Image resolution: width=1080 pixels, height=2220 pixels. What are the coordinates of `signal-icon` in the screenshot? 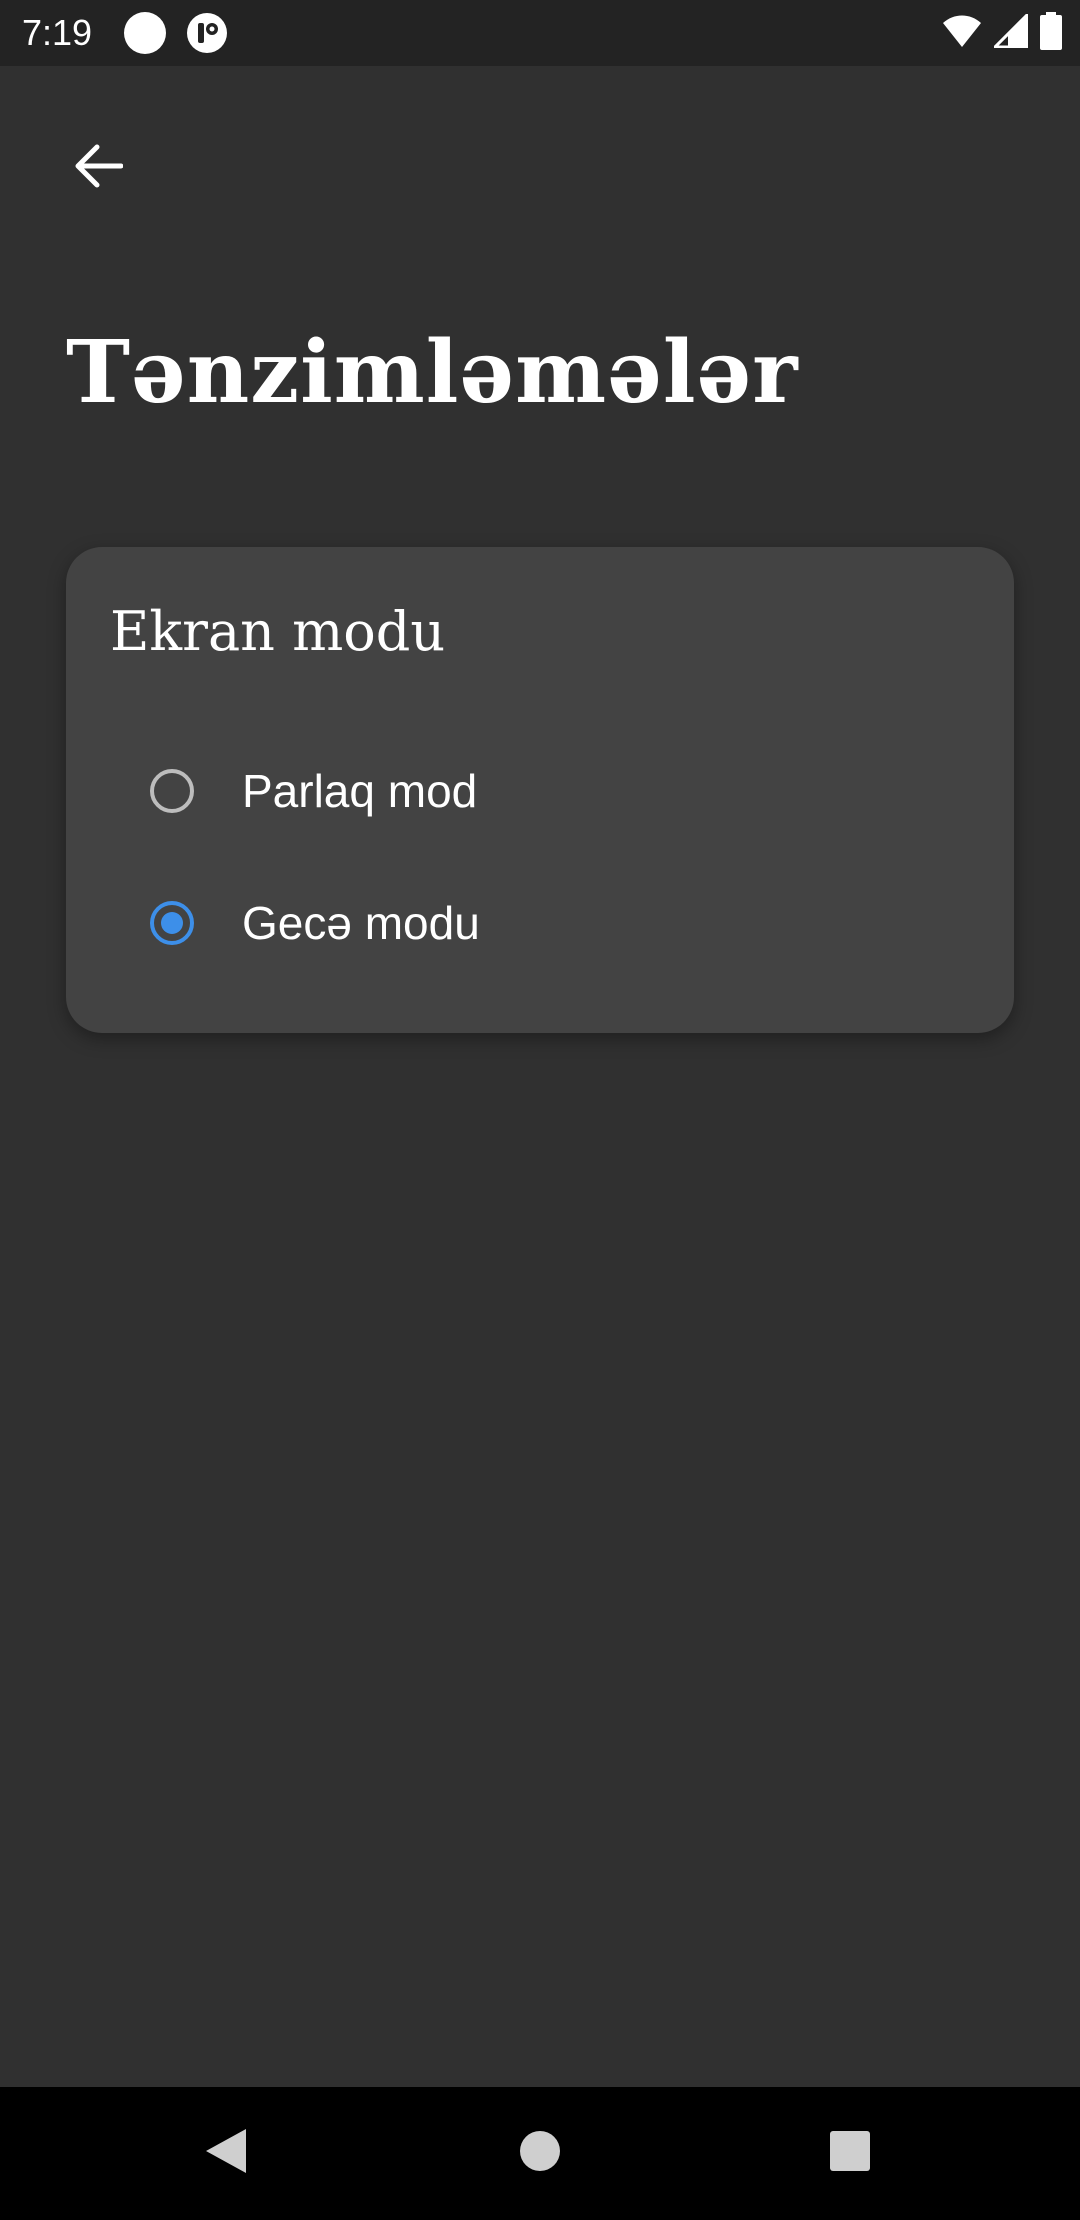 It's located at (1010, 31).